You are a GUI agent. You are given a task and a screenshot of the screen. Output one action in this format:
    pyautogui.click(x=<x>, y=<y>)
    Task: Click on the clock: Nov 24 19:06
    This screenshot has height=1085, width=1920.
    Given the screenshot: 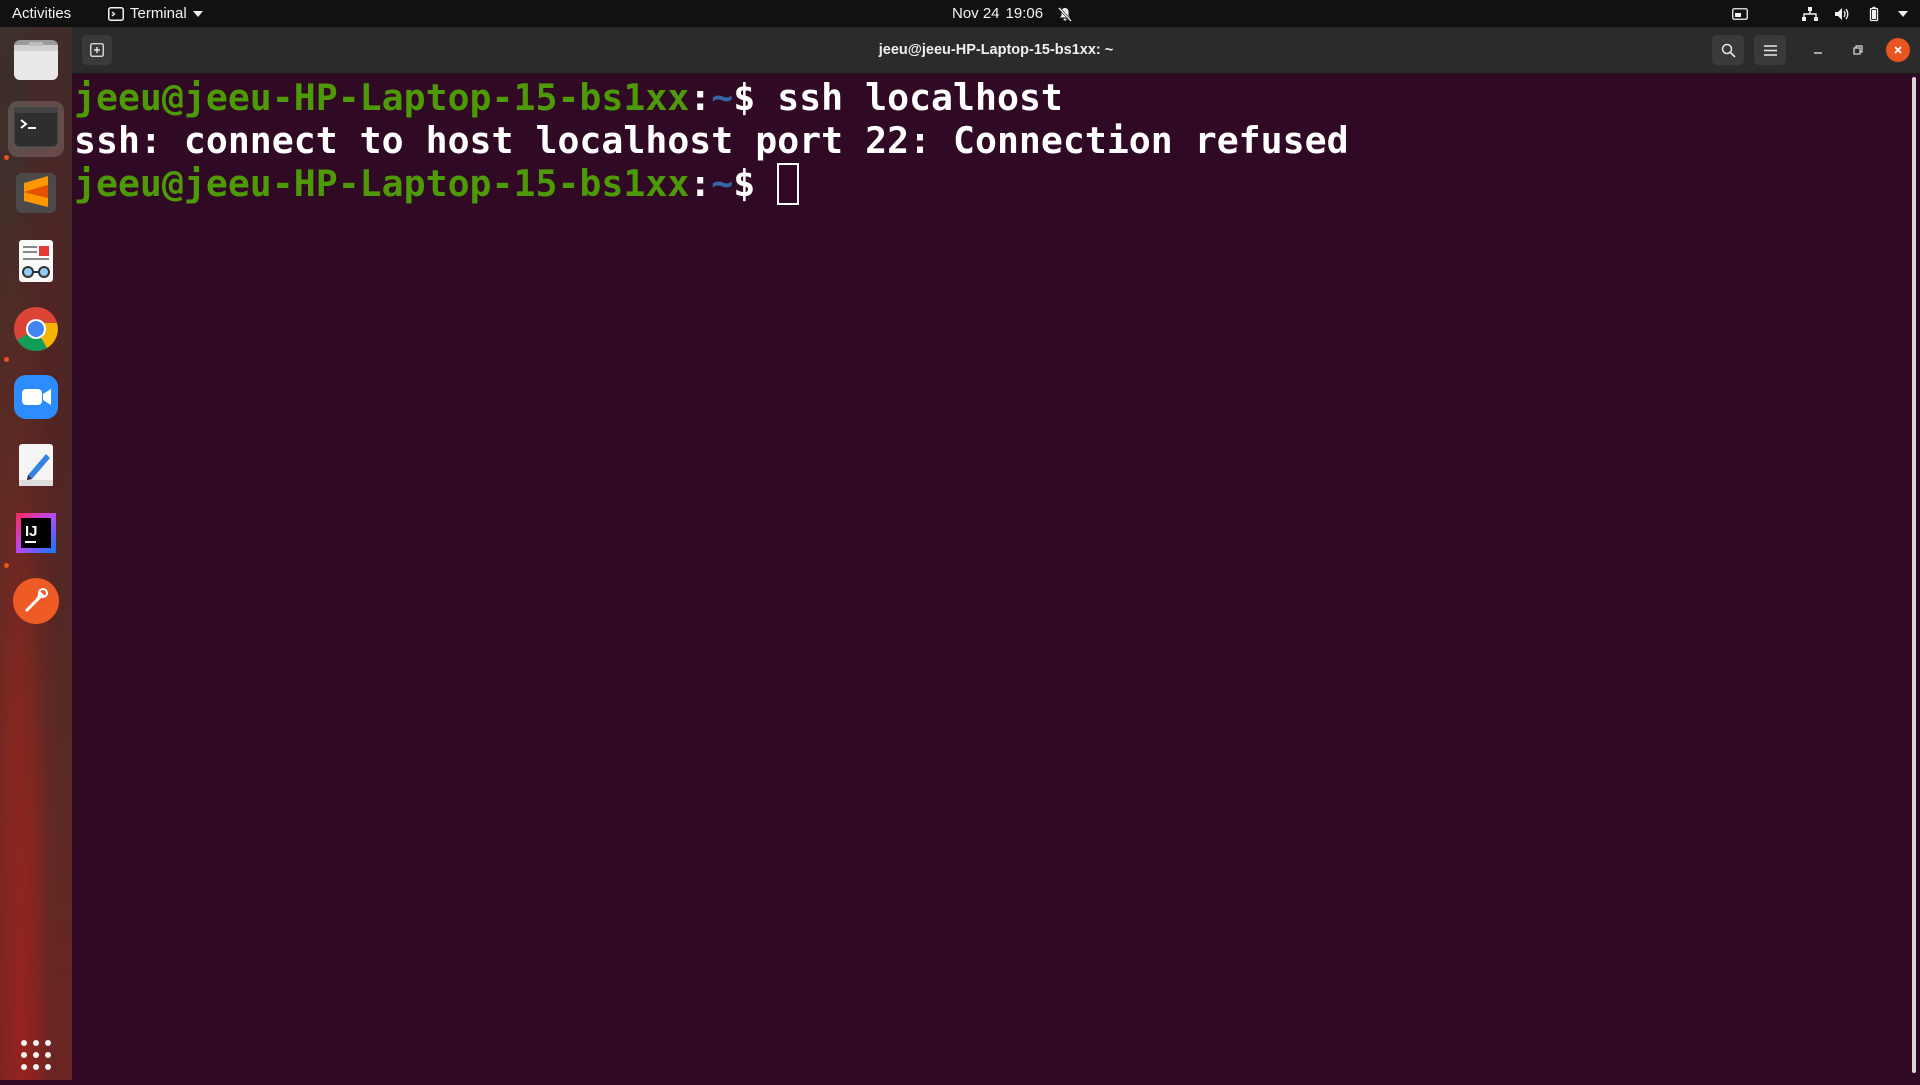 What is the action you would take?
    pyautogui.click(x=1012, y=13)
    